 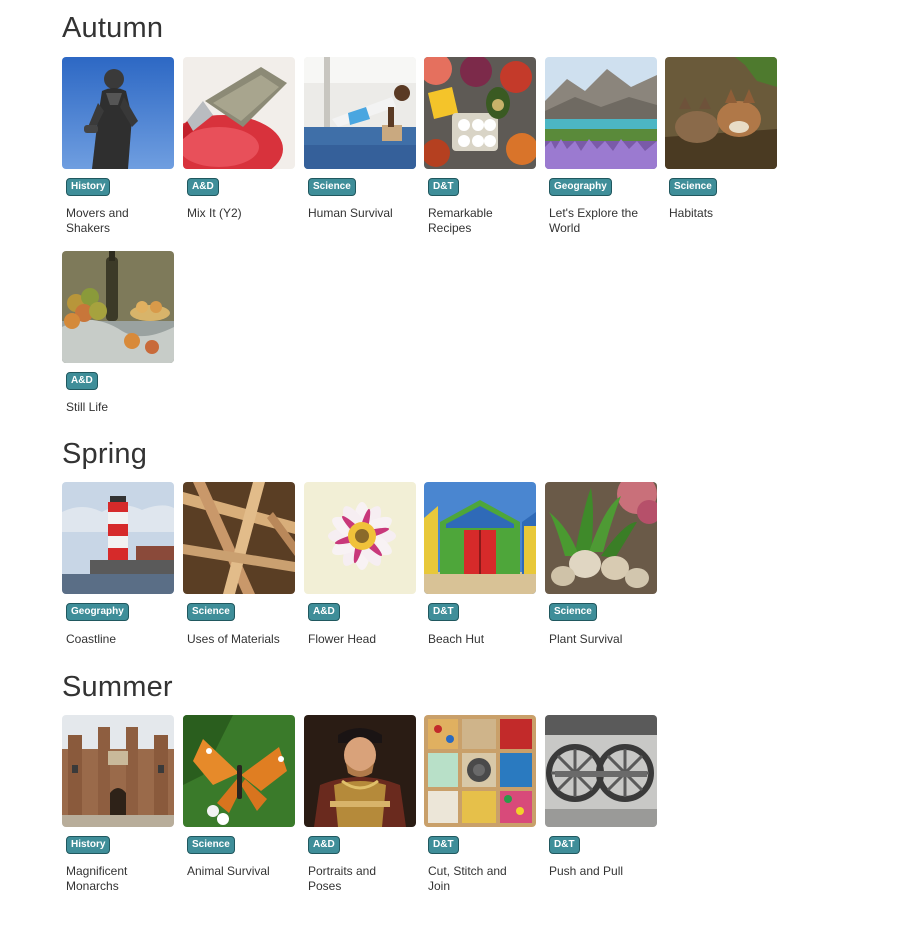 I want to click on unit-title: Magnificent Monarchs, so click(x=116, y=879).